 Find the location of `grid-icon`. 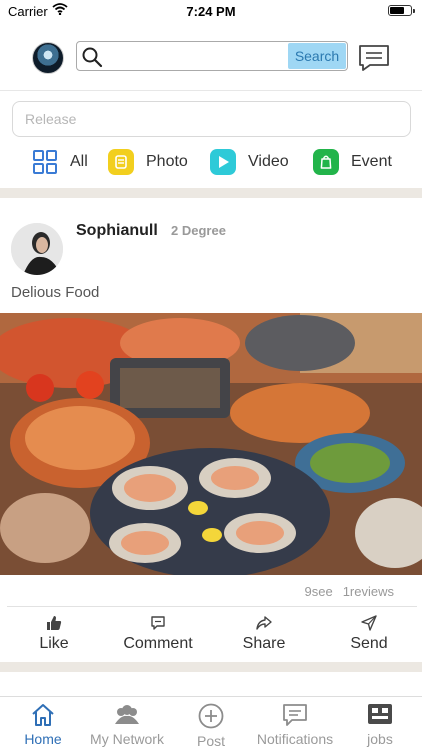

grid-icon is located at coordinates (45, 162).